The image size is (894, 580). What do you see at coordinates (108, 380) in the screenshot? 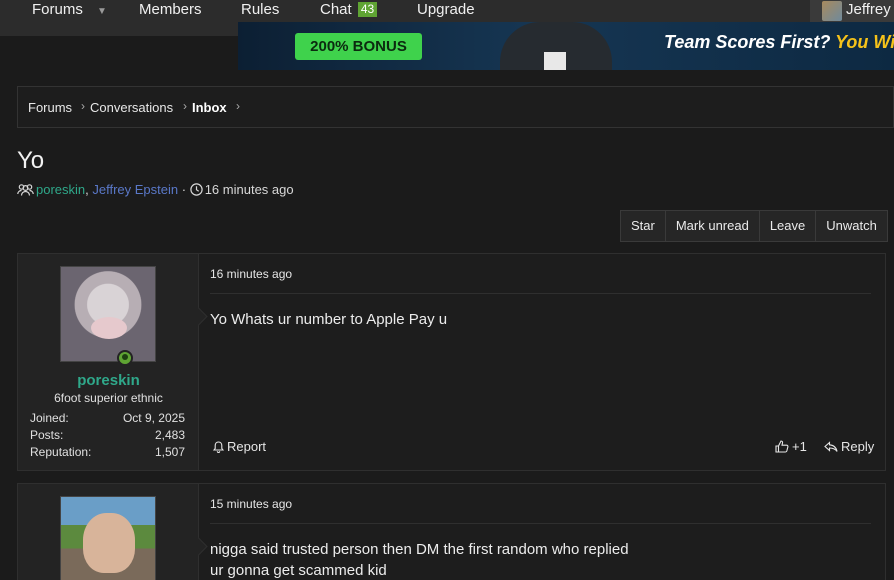
I see `poster-username: poreskin` at bounding box center [108, 380].